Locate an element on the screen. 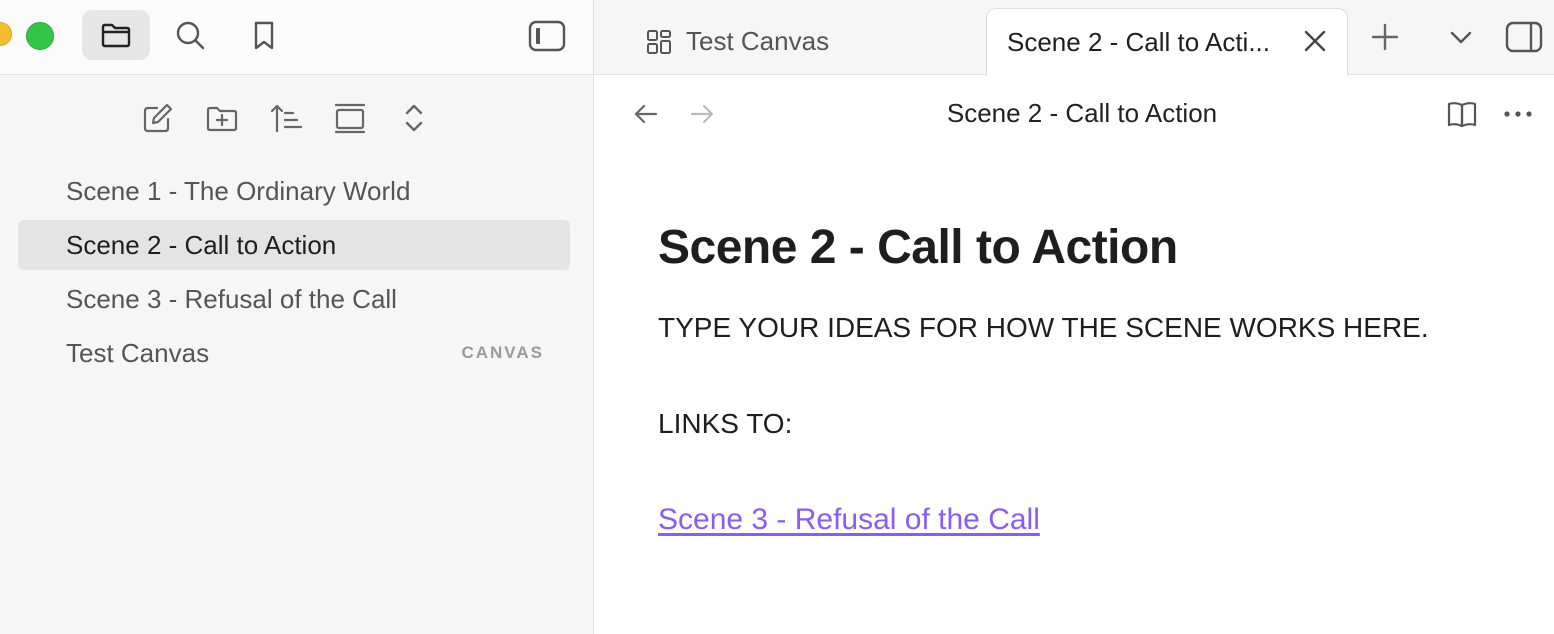 The width and height of the screenshot is (1554, 634). file-label: Test Canvas is located at coordinates (138, 352).